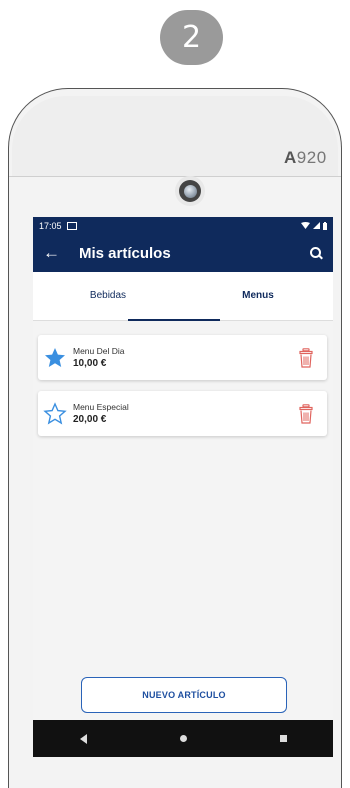  I want to click on home-icon, so click(183, 738).